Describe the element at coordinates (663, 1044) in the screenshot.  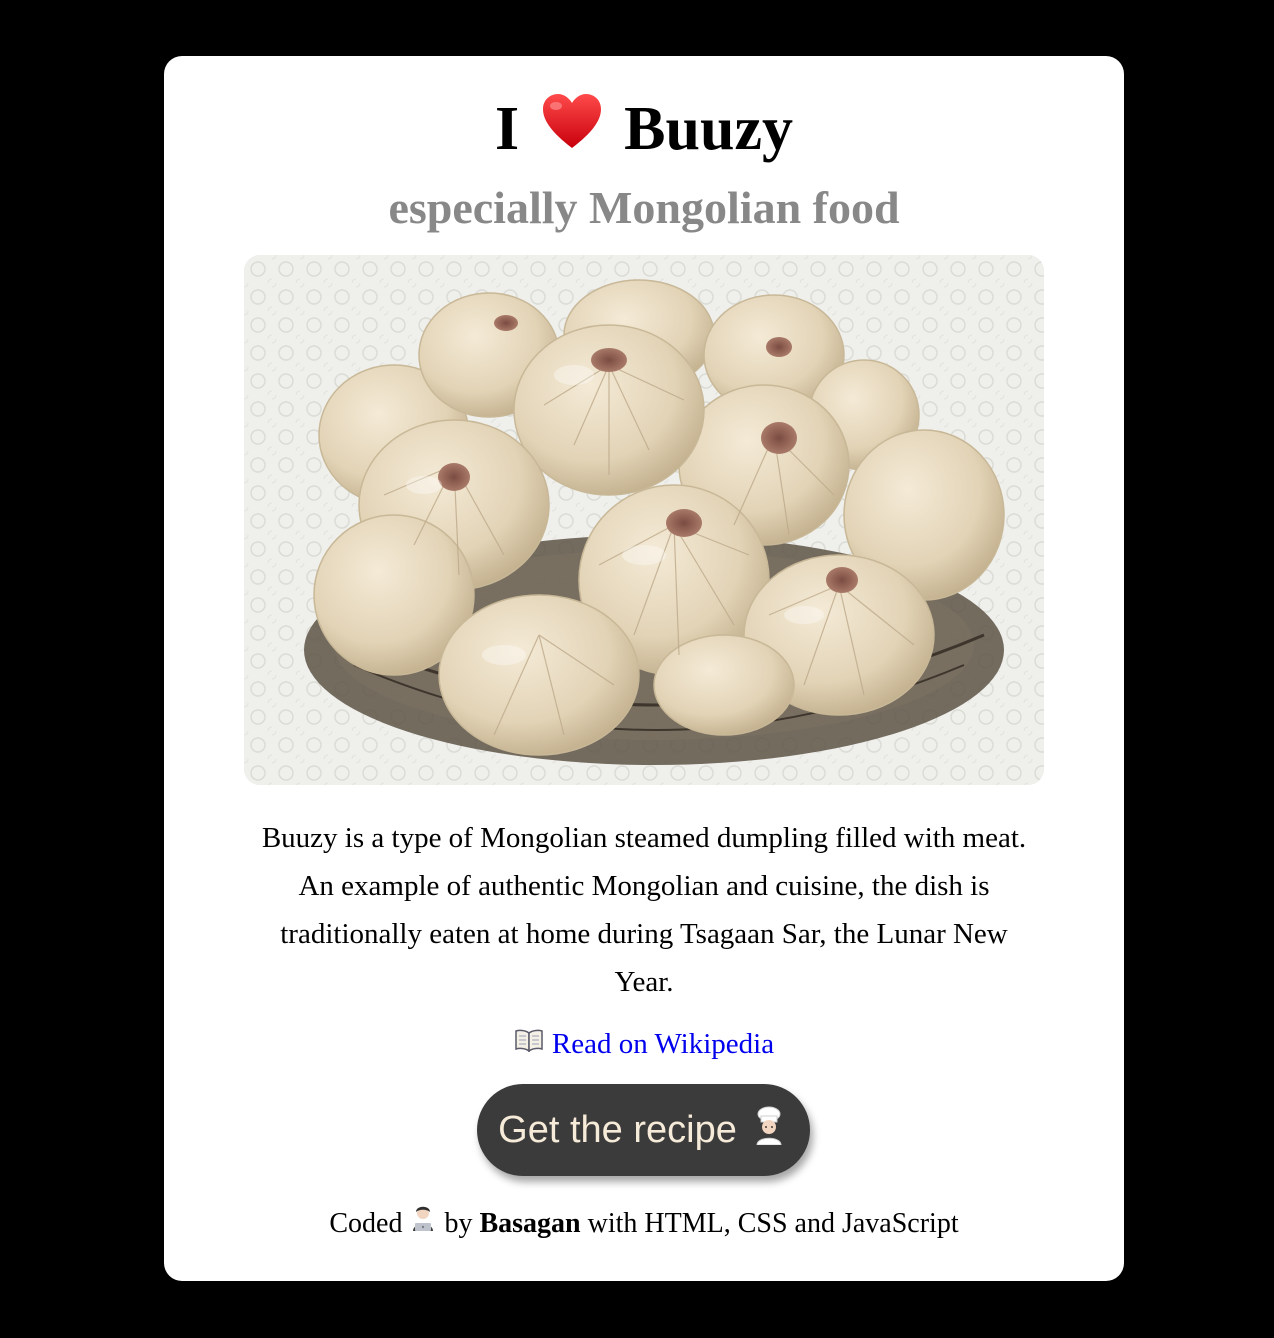
I see `wikipedia-link: Read on Wikipedia` at that location.